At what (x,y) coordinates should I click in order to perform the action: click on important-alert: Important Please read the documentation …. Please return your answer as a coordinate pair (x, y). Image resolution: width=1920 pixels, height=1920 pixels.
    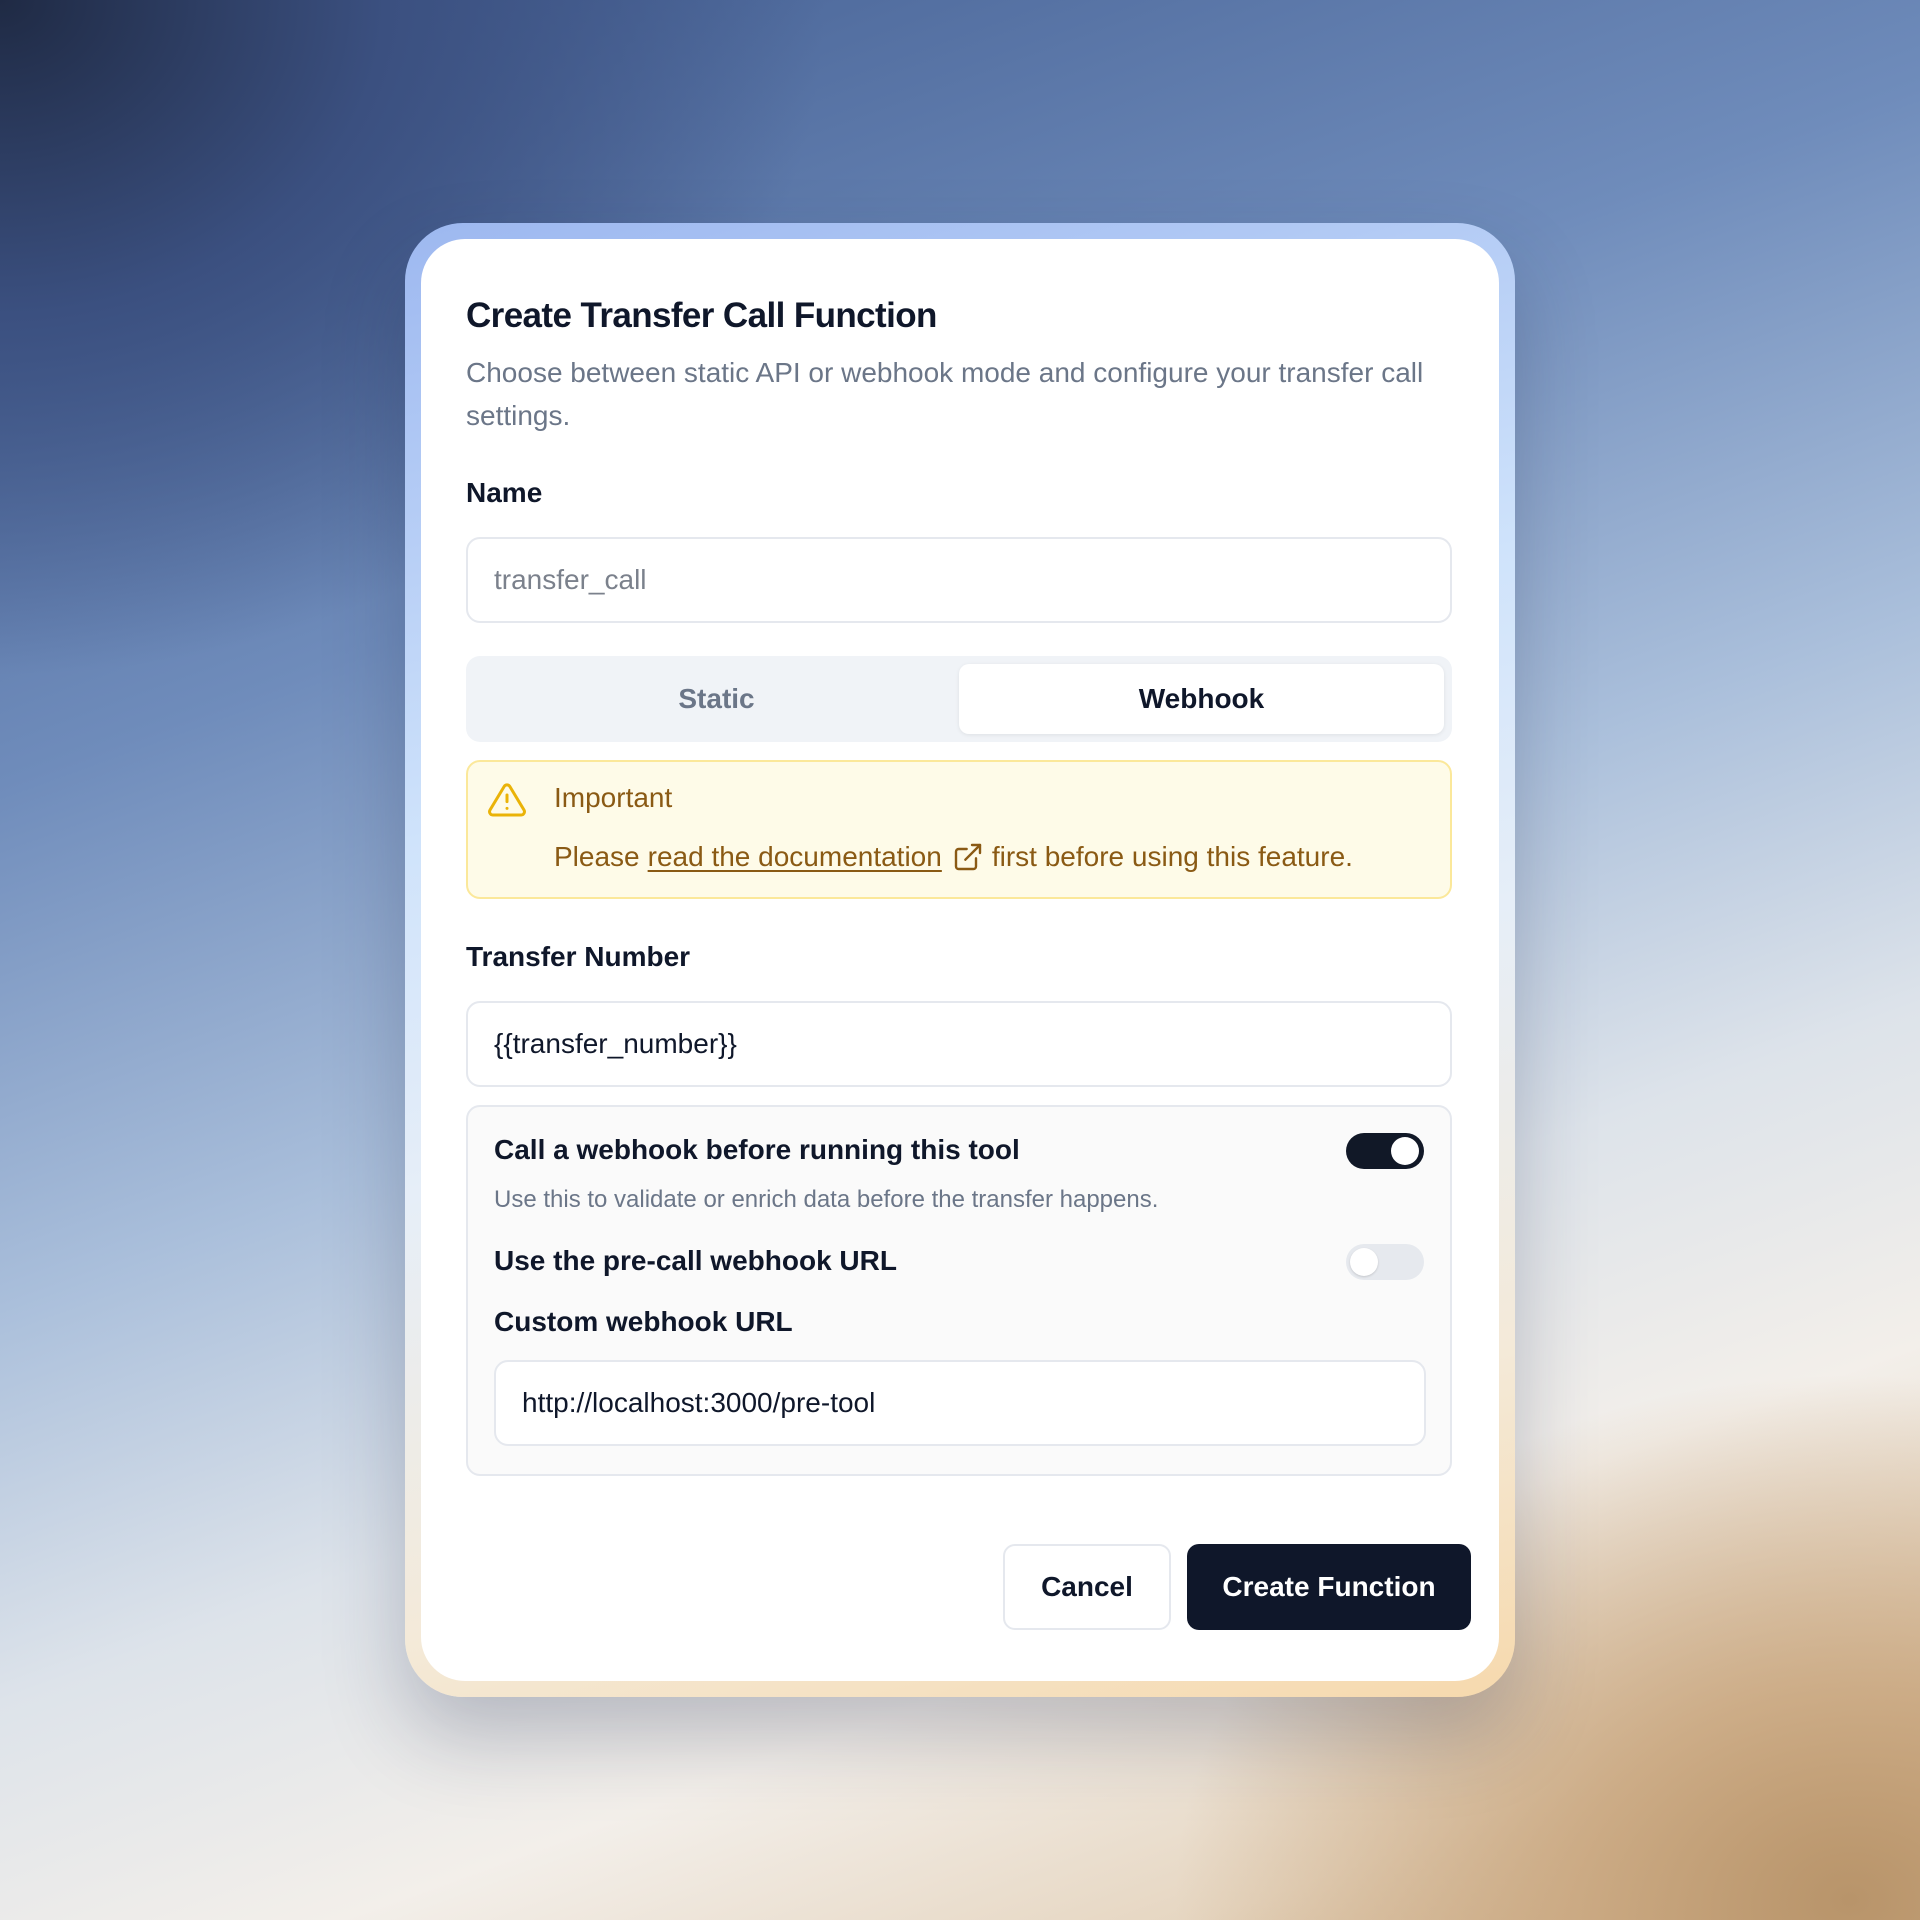
    Looking at the image, I should click on (959, 829).